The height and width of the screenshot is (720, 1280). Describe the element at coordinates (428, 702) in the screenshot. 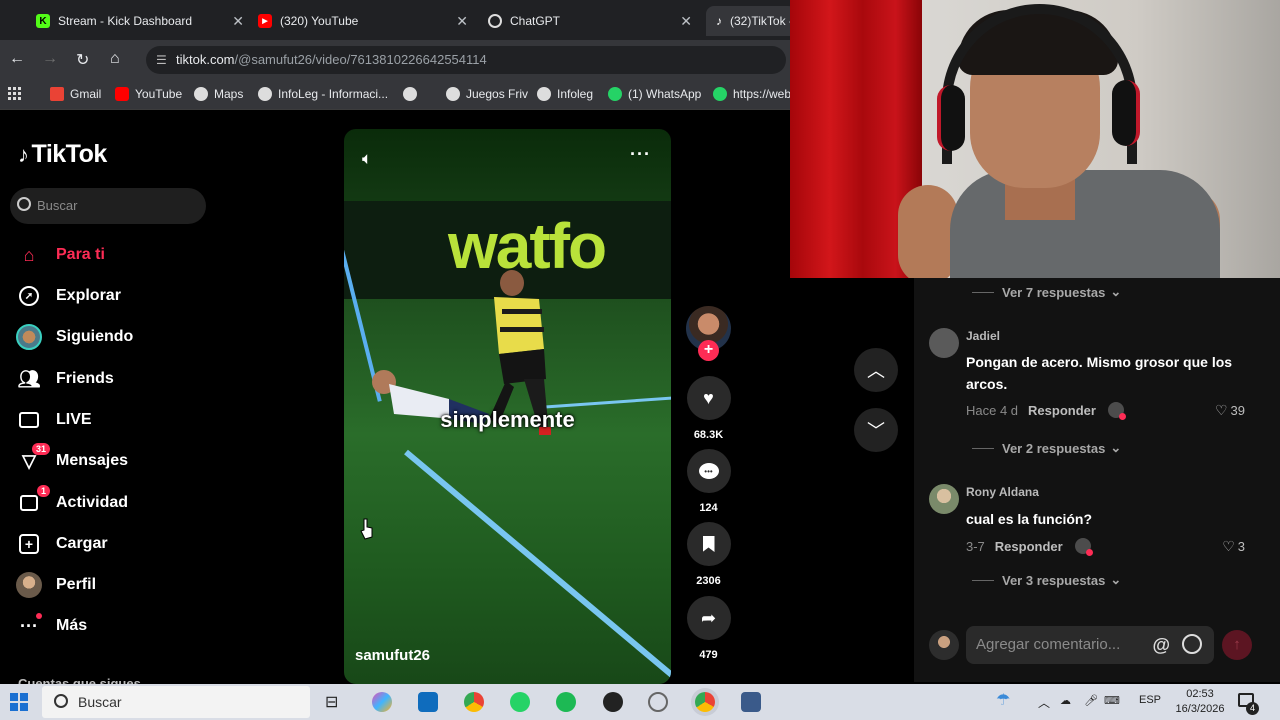

I see `outlook-icon` at that location.